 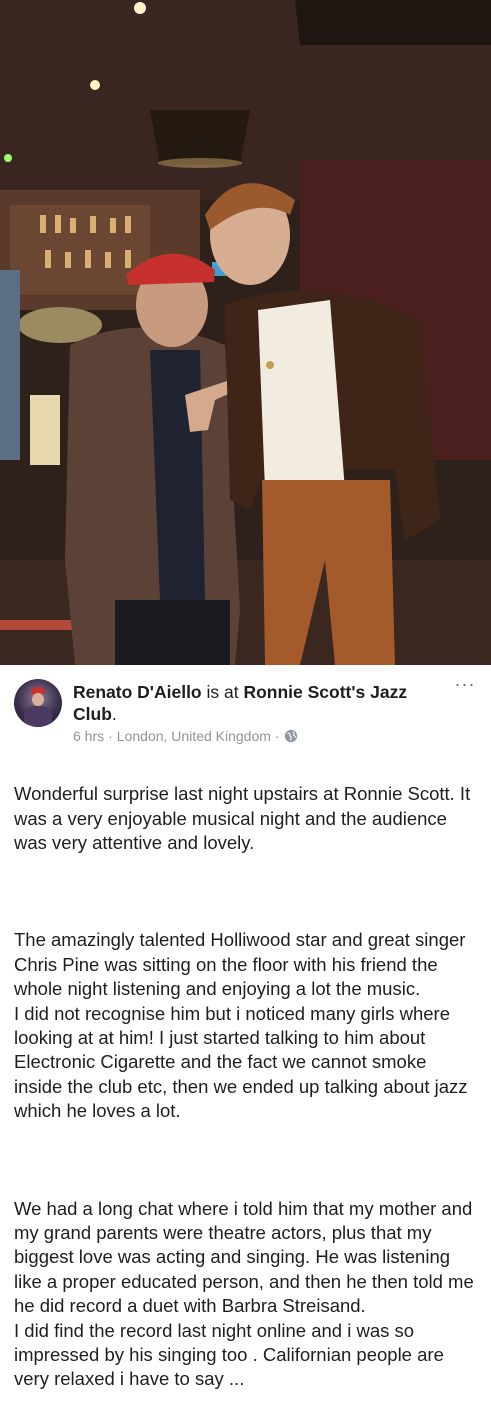 I want to click on post-meta: 6 hrs · London, United Kingdom ·, so click(x=185, y=736).